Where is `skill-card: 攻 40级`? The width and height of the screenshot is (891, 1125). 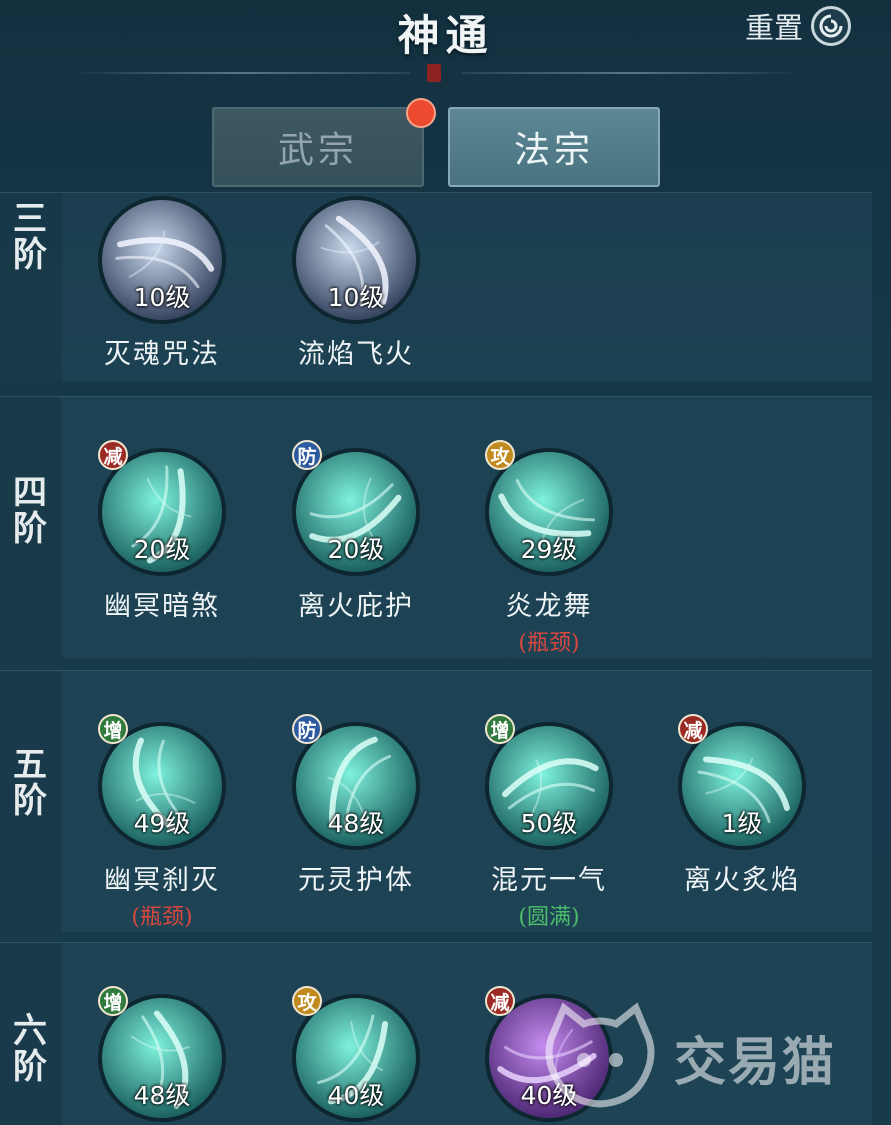 skill-card: 攻 40级 is located at coordinates (356, 1054).